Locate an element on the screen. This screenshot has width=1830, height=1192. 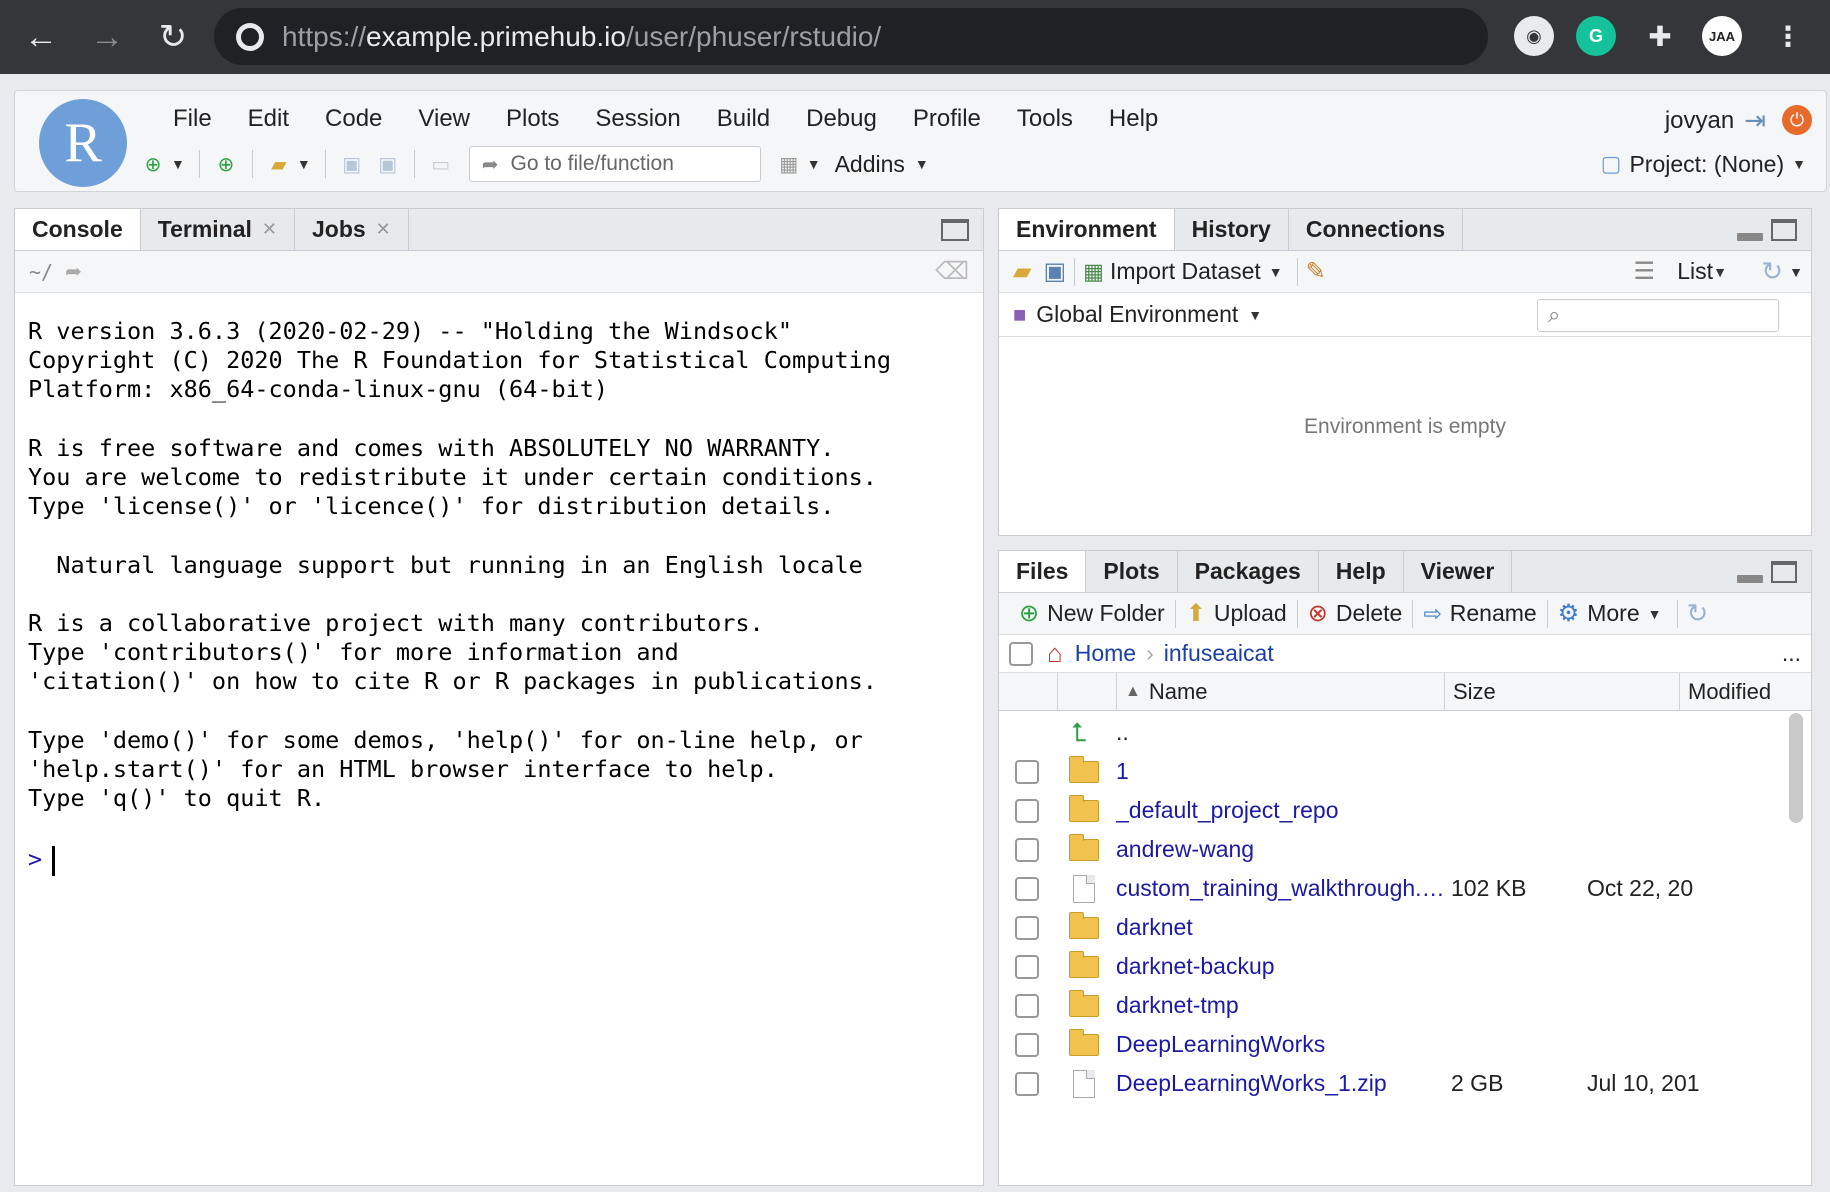
load-workspace-icon: ▰ is located at coordinates (1022, 271).